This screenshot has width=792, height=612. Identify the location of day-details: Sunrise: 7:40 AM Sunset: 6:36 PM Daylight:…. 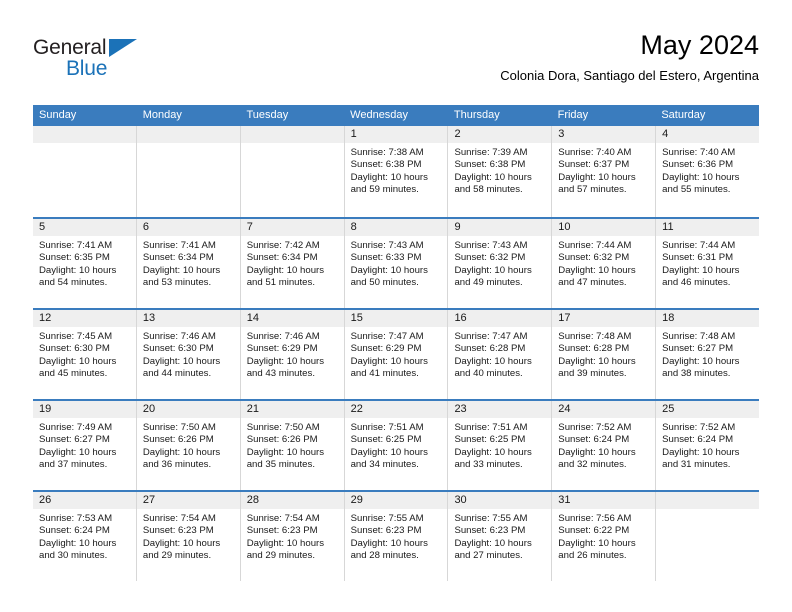
(707, 170).